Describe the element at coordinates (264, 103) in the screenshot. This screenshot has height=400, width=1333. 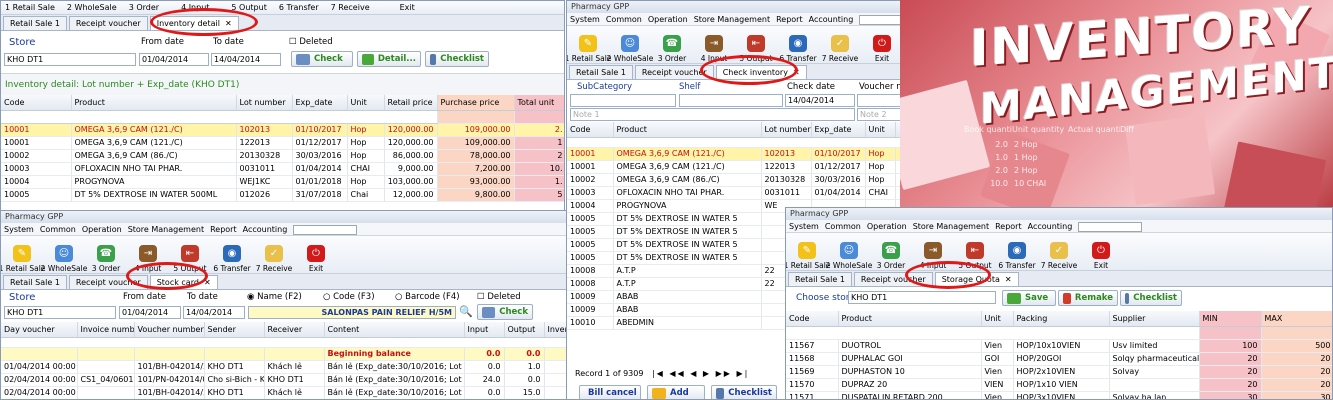
I see `column-header: Lot number` at that location.